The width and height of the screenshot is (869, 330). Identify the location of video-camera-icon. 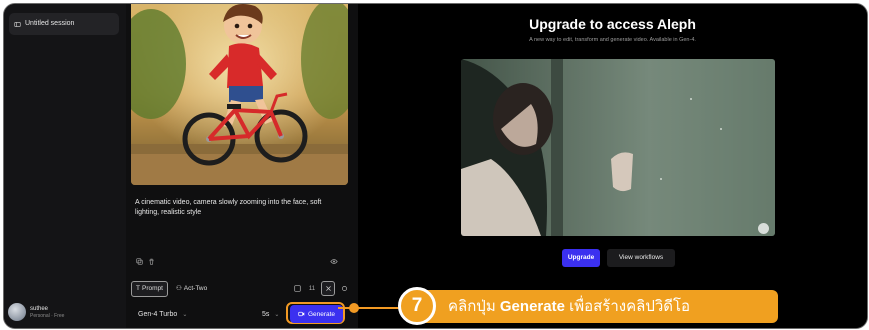
(301, 314).